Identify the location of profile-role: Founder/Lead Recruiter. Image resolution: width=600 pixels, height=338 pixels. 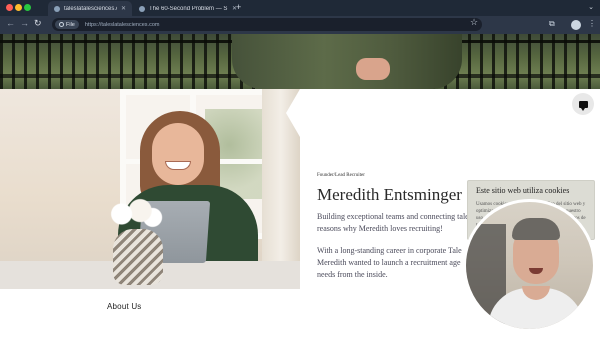
(341, 175).